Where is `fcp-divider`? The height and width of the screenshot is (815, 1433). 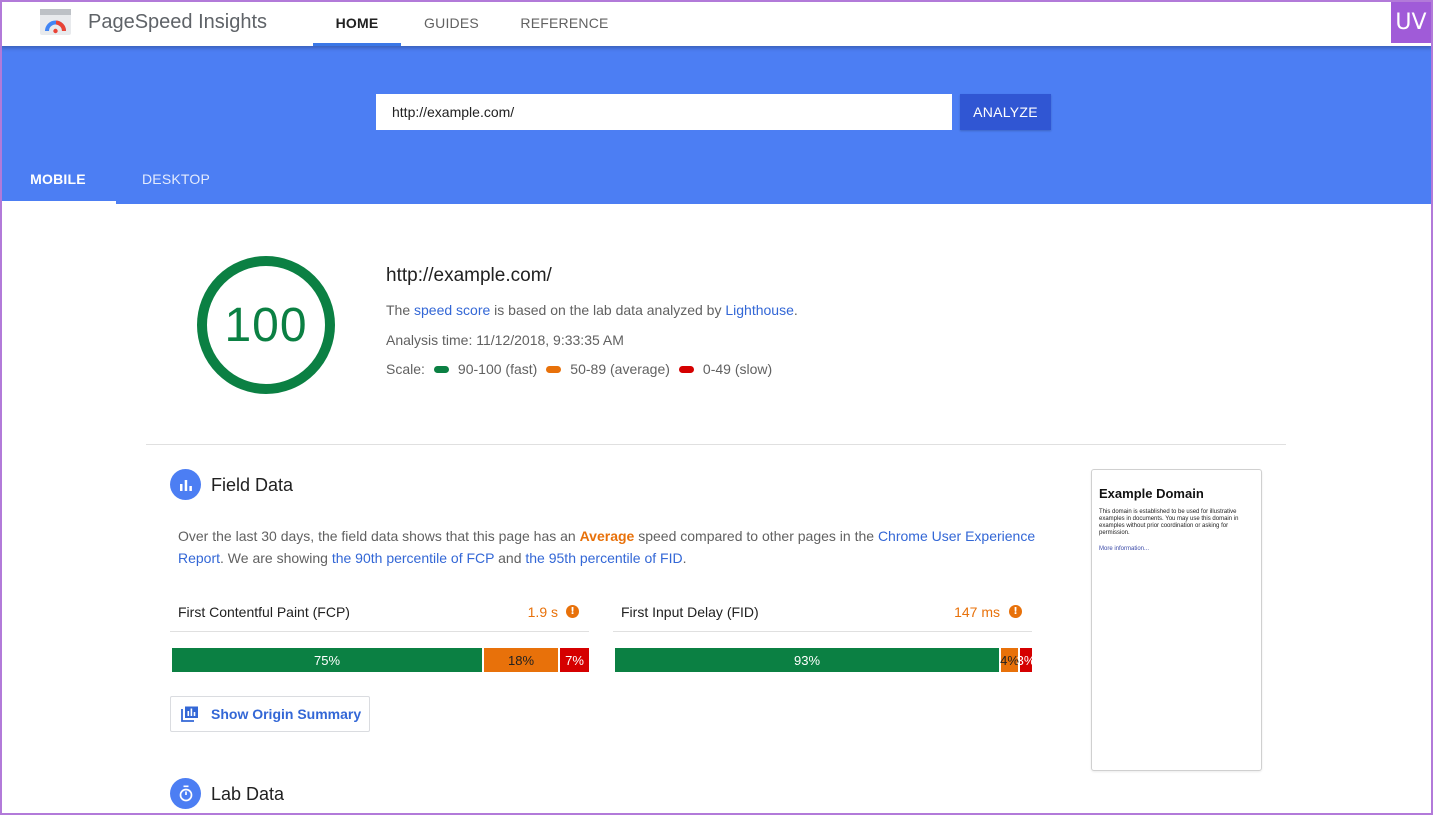
fcp-divider is located at coordinates (379, 631).